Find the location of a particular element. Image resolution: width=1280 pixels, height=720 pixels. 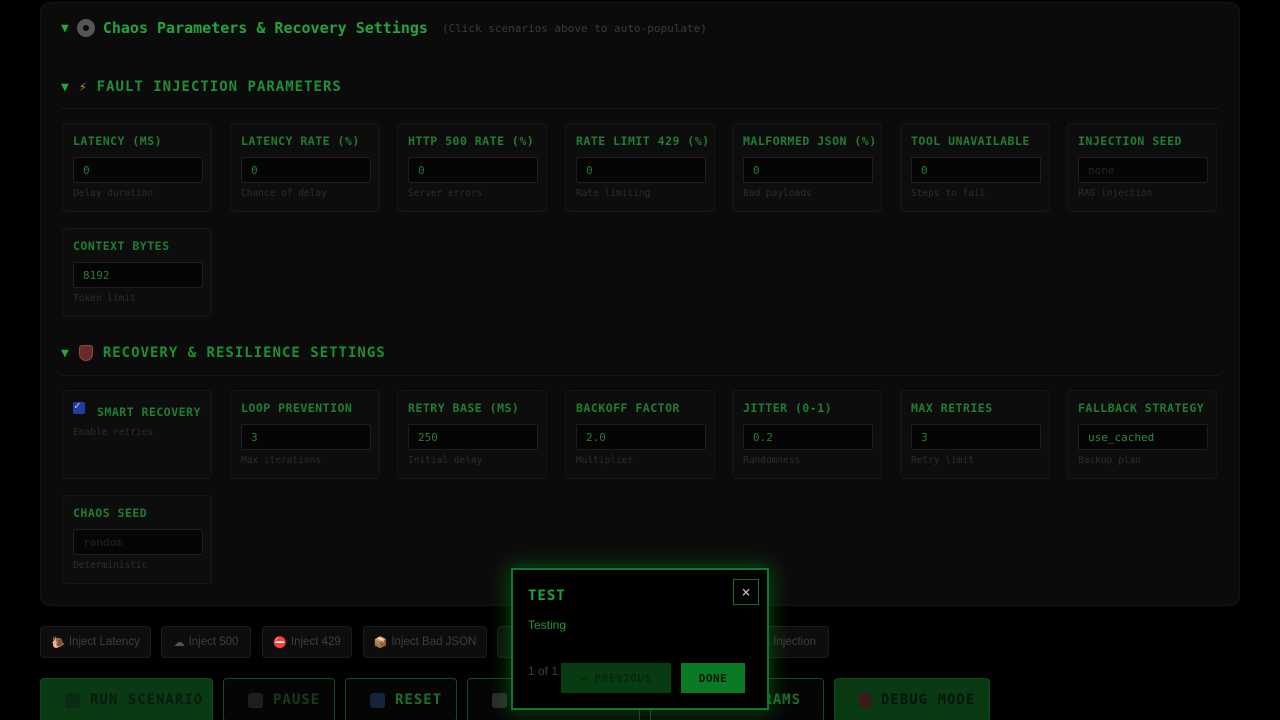

max-retries-input is located at coordinates (976, 437).